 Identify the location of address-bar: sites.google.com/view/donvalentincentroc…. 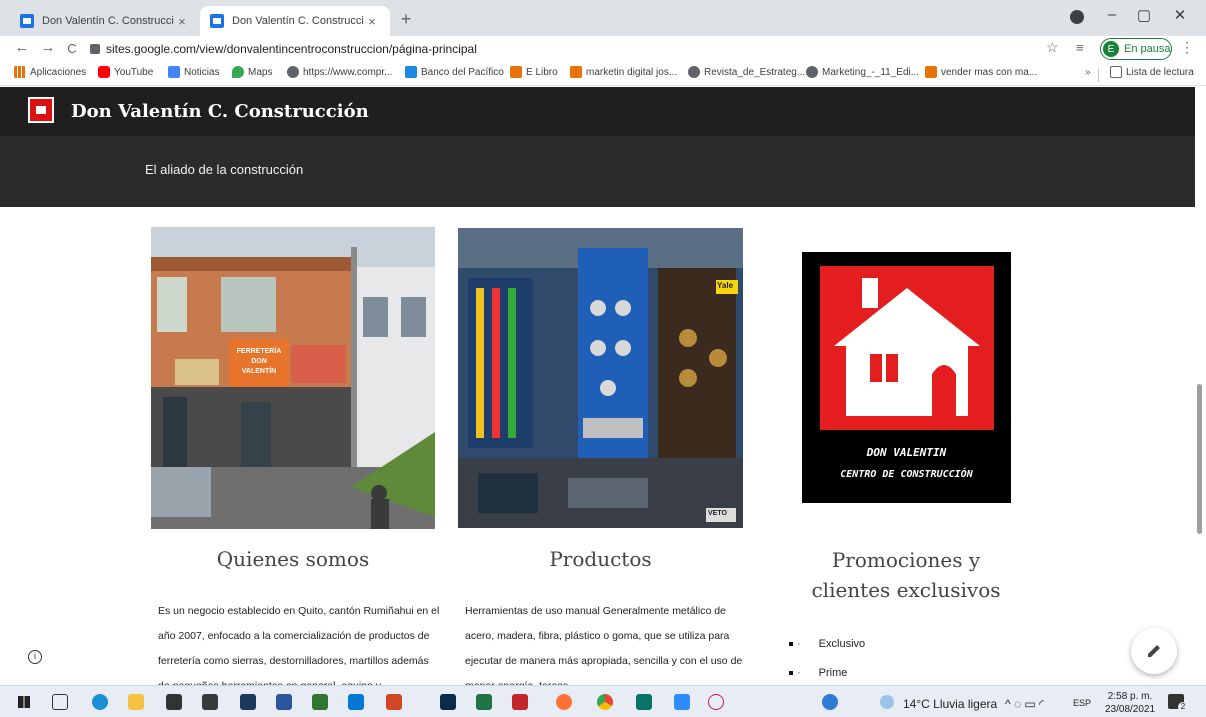
(585, 49).